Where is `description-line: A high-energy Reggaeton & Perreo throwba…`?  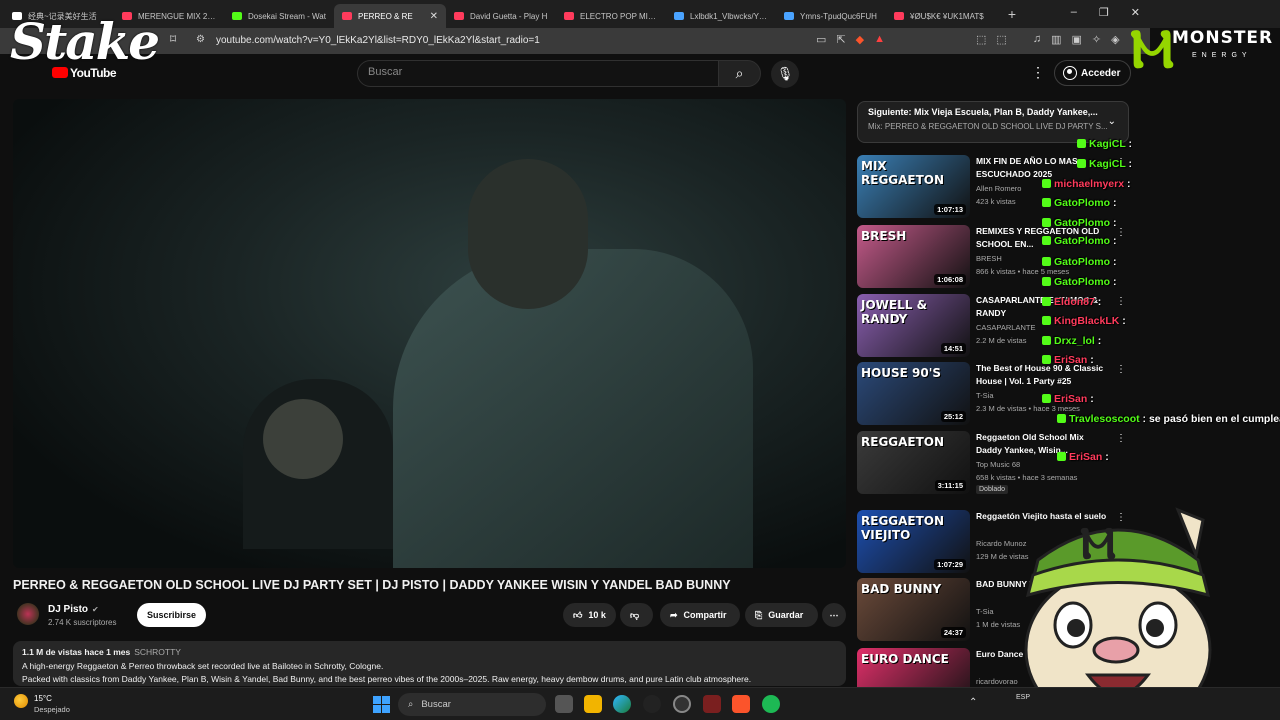
description-line: A high-energy Reggaeton & Perreo throwba… is located at coordinates (203, 665).